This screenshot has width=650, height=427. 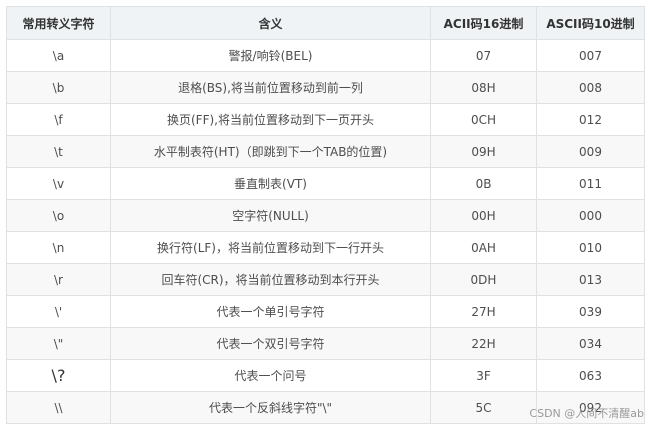 What do you see at coordinates (586, 413) in the screenshot?
I see `watermark-text: CSDN @人间不清醒ab` at bounding box center [586, 413].